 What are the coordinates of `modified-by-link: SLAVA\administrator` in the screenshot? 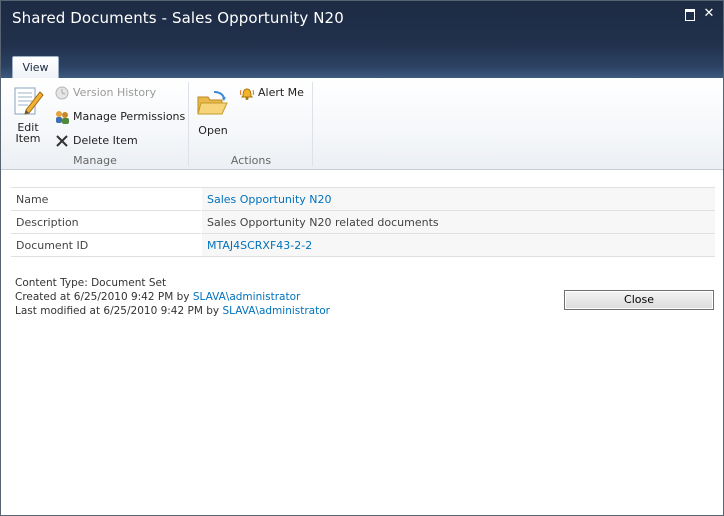 It's located at (276, 311).